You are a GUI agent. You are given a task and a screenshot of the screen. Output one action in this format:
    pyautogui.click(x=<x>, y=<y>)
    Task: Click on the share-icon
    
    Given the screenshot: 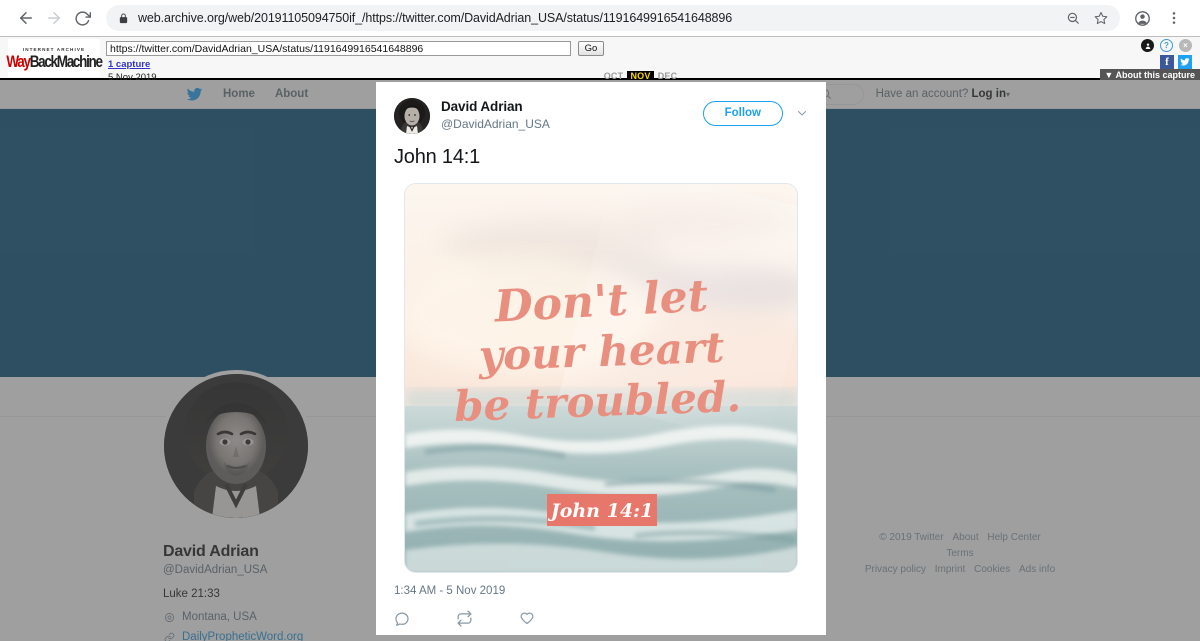 What is the action you would take?
    pyautogui.click(x=1147, y=45)
    